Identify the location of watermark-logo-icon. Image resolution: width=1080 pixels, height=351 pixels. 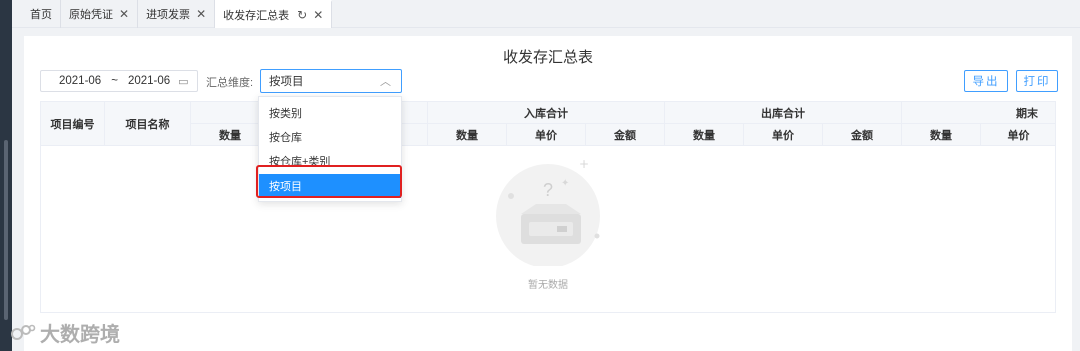
(23, 332).